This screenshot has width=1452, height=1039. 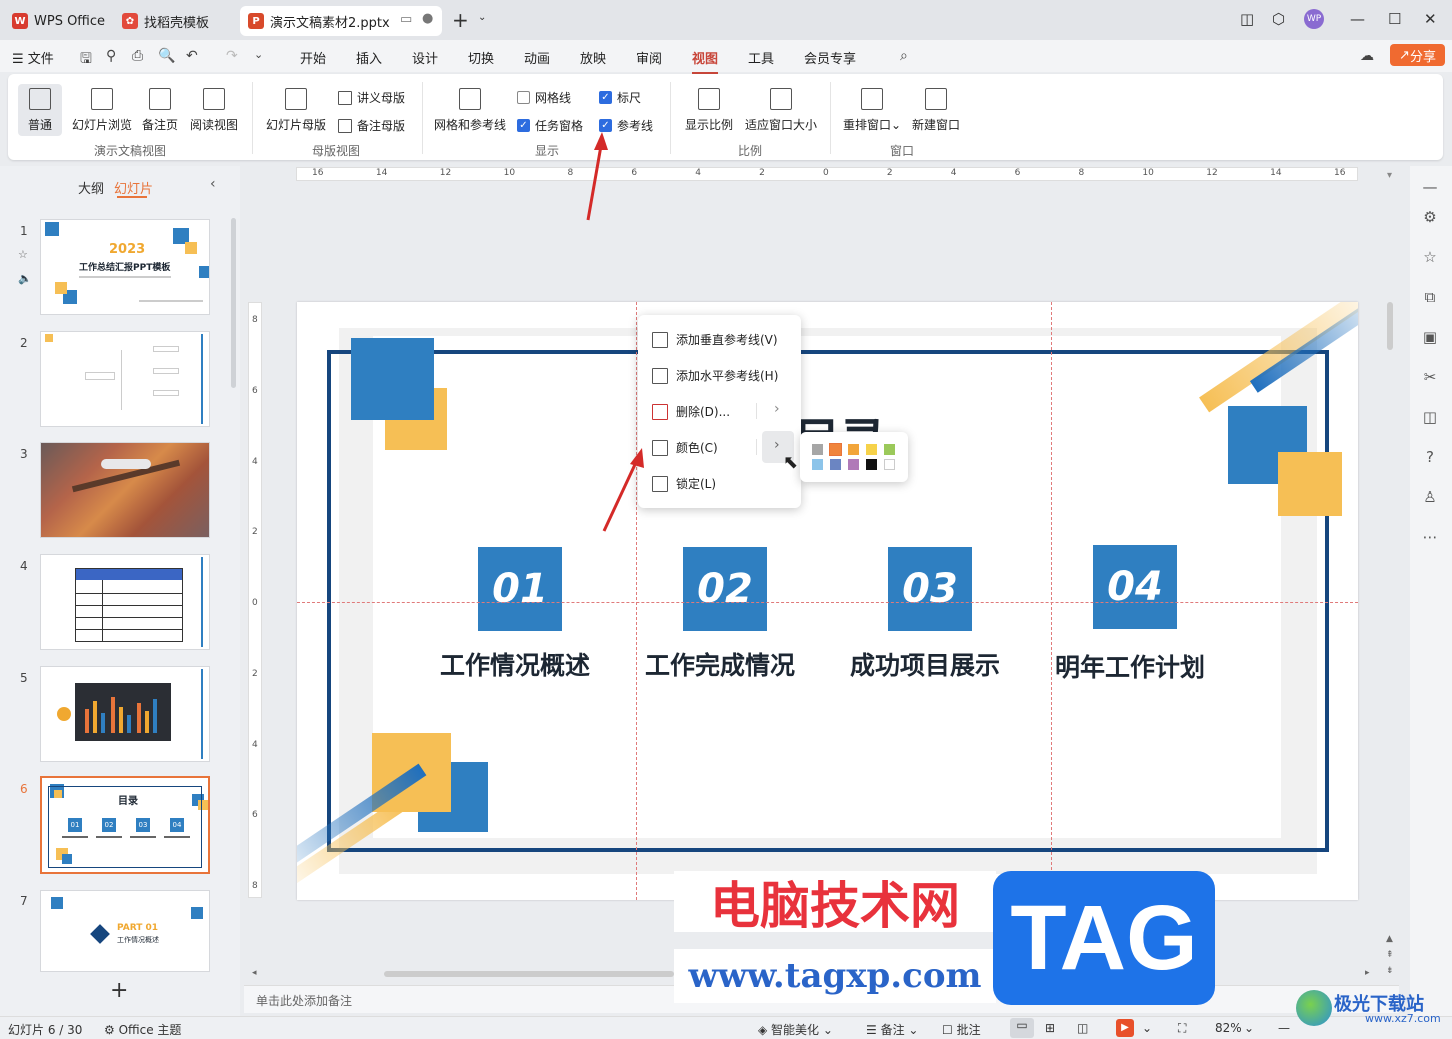 What do you see at coordinates (481, 57) in the screenshot?
I see `menu-transitions: 切换` at bounding box center [481, 57].